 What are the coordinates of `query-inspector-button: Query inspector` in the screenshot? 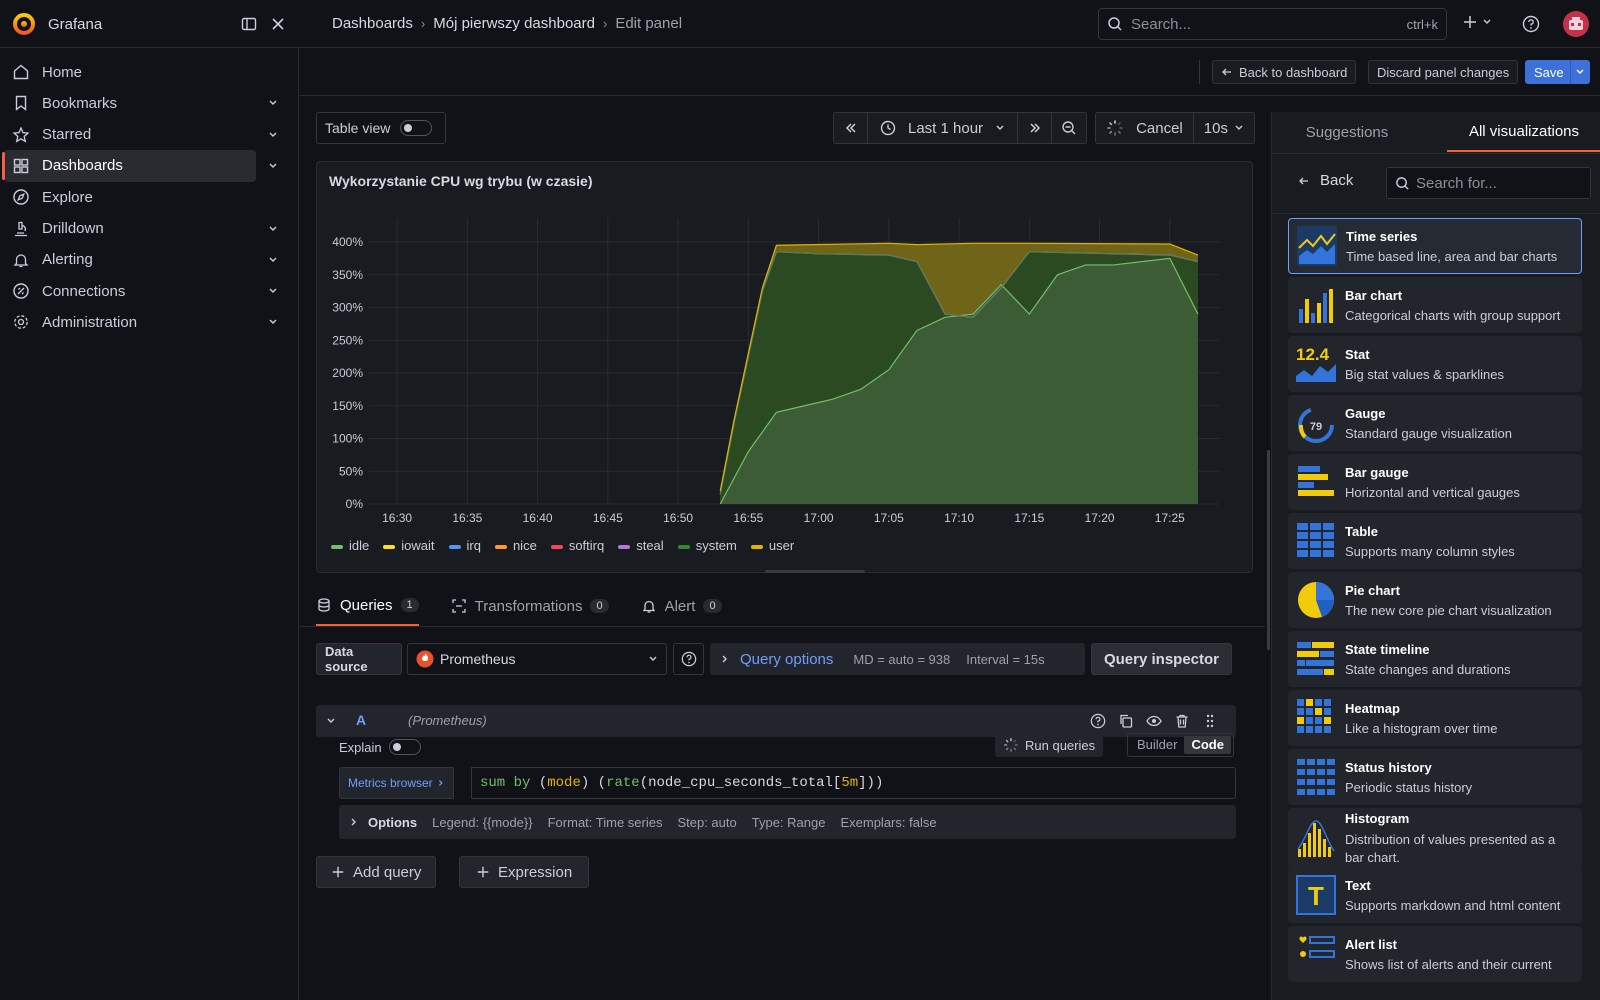 It's located at (1161, 659).